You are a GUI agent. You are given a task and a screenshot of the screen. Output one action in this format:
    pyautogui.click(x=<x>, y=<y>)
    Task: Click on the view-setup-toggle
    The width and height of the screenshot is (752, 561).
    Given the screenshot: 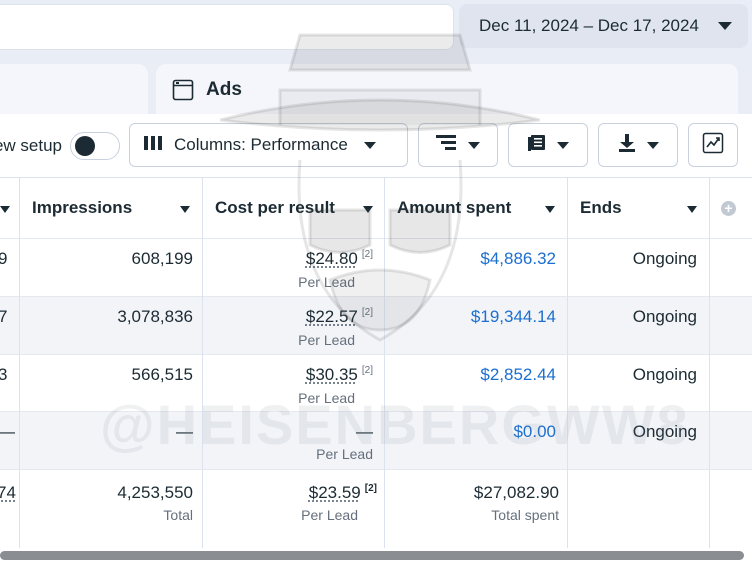 What is the action you would take?
    pyautogui.click(x=95, y=146)
    